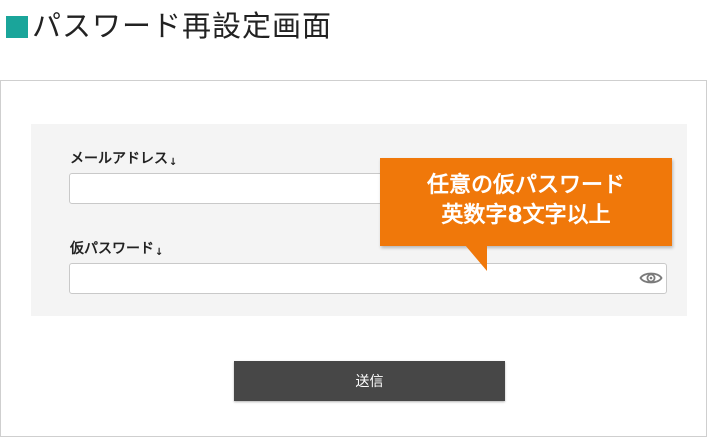 The height and width of the screenshot is (440, 710). I want to click on email-field-label: メールアドレス↓, so click(123, 158).